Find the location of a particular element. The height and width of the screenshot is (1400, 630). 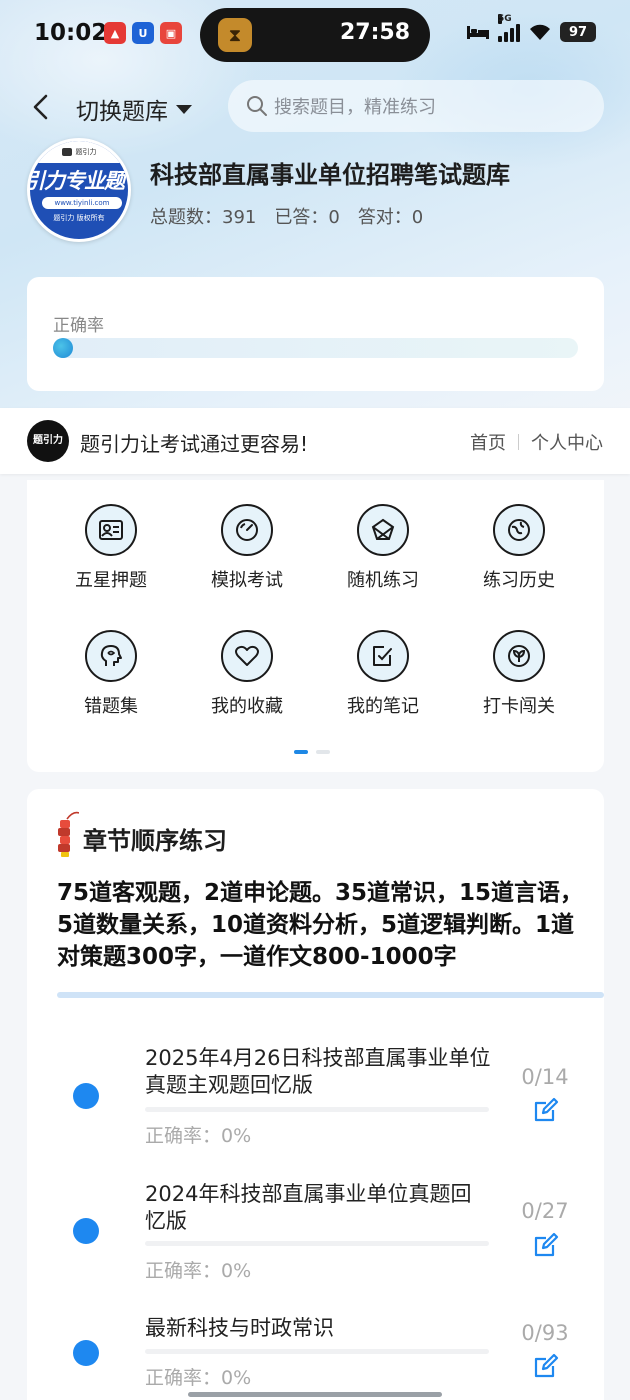

menu-item-favorites: 我的收藏 is located at coordinates (247, 674).